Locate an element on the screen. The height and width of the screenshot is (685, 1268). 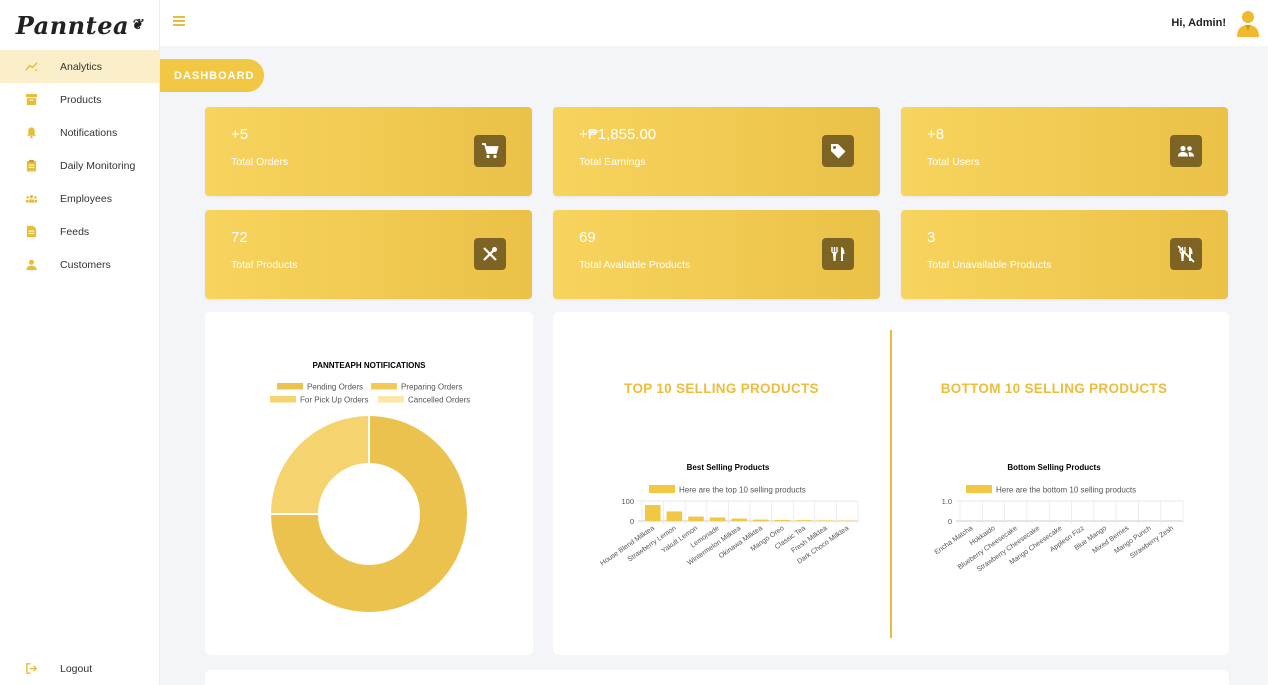
no-food-icon is located at coordinates (1186, 254).